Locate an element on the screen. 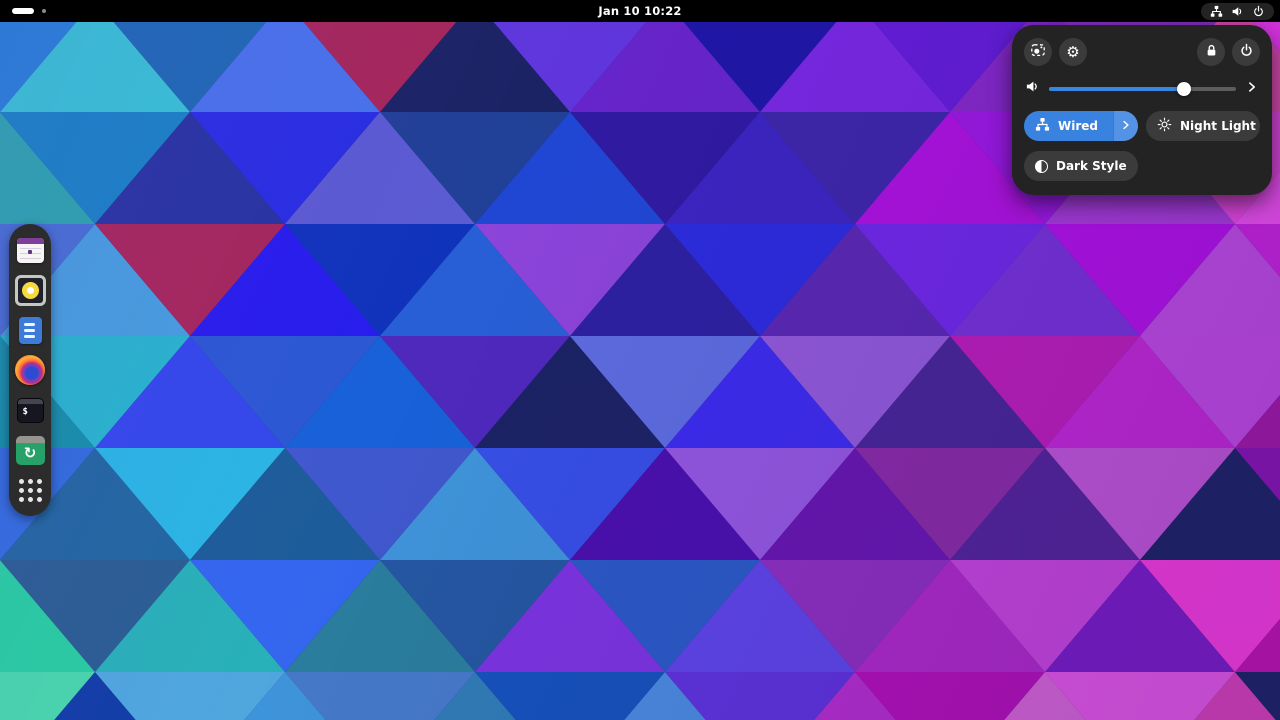 The width and height of the screenshot is (1280, 720). workspace-dot is located at coordinates (44, 11).